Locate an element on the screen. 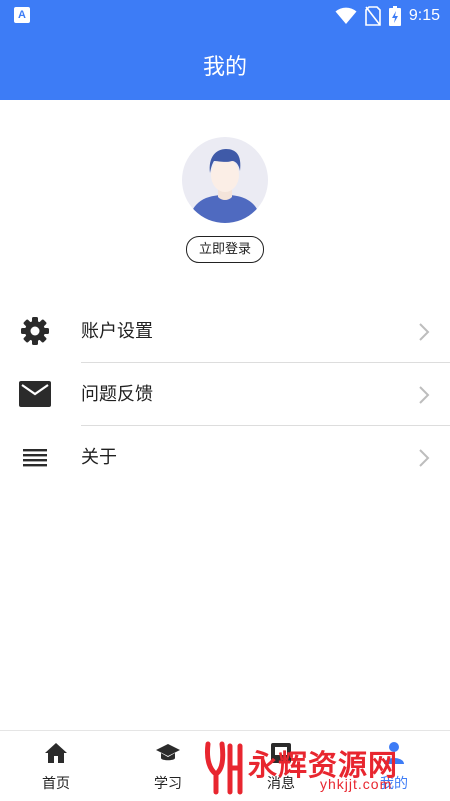  graduation-cap-icon is located at coordinates (168, 752).